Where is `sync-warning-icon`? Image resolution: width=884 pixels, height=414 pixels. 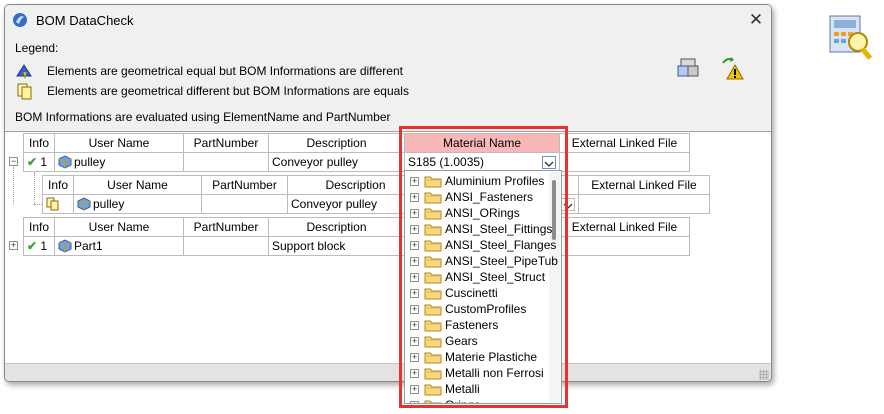
sync-warning-icon is located at coordinates (732, 68).